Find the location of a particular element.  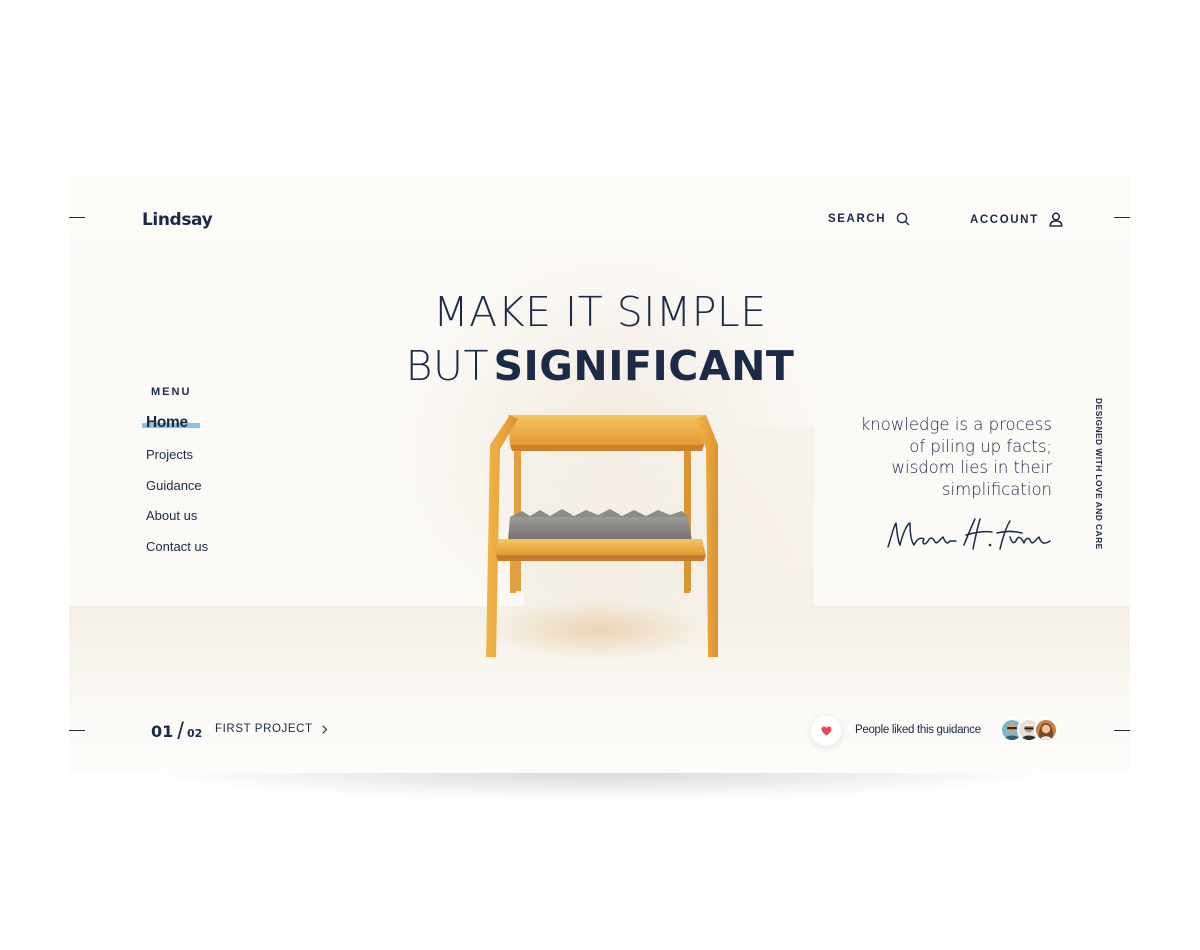

menu-item-about-us: About us is located at coordinates (171, 515).